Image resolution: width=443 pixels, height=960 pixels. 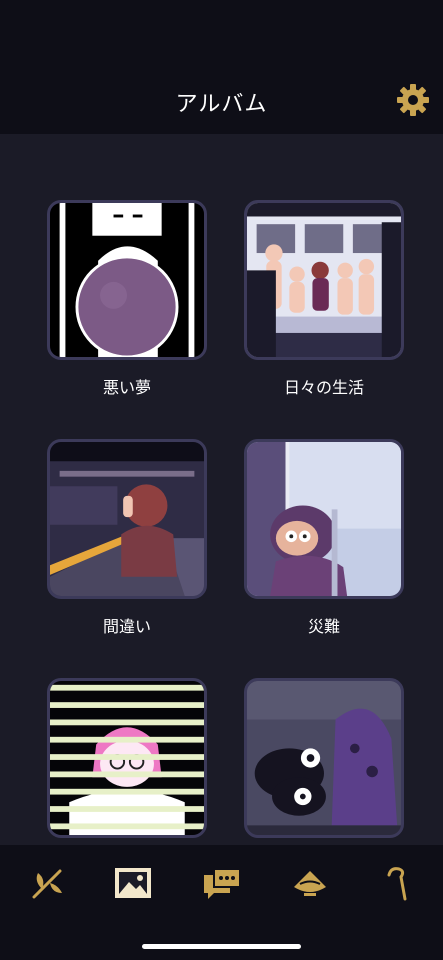 I want to click on cane-icon, so click(x=397, y=884).